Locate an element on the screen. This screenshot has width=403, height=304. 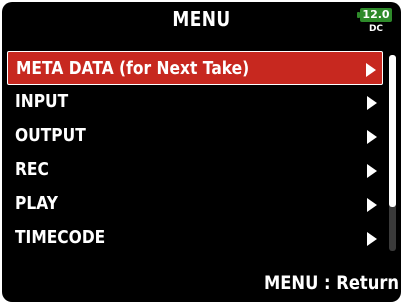
menu-item-label: TIMECODE is located at coordinates (60, 237).